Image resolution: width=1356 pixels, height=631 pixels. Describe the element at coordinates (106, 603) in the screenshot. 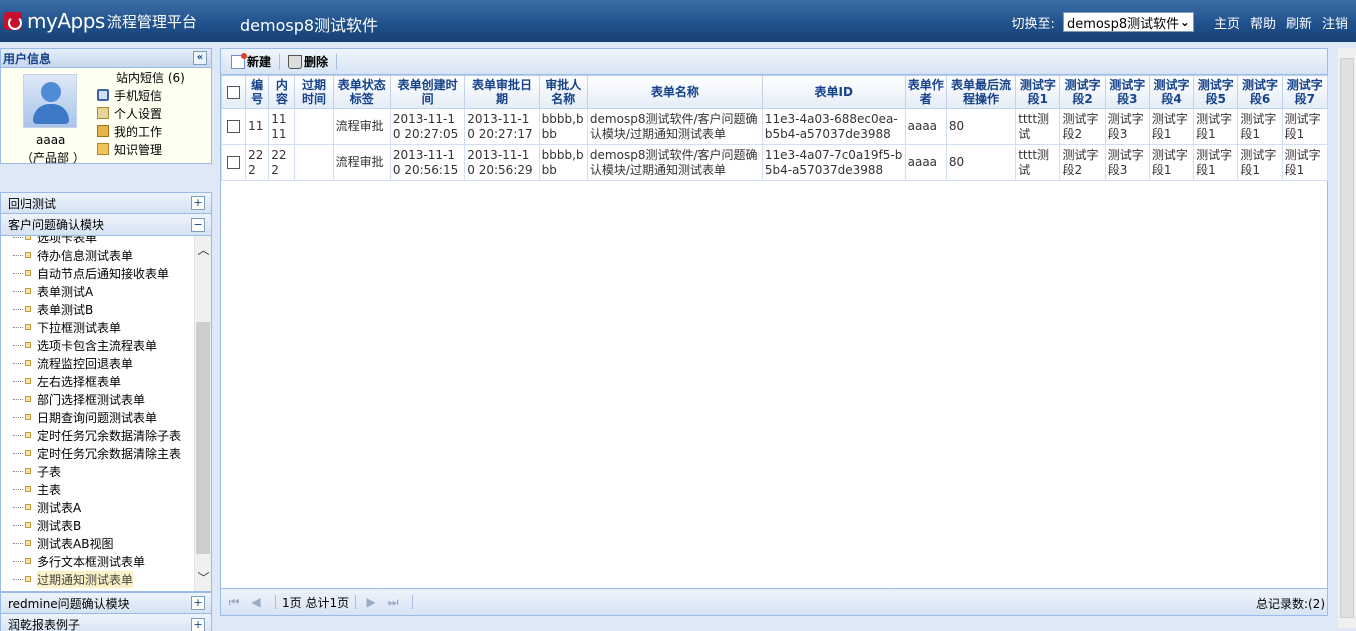

I see `module-redmine: redmine问题确认模块 +` at that location.